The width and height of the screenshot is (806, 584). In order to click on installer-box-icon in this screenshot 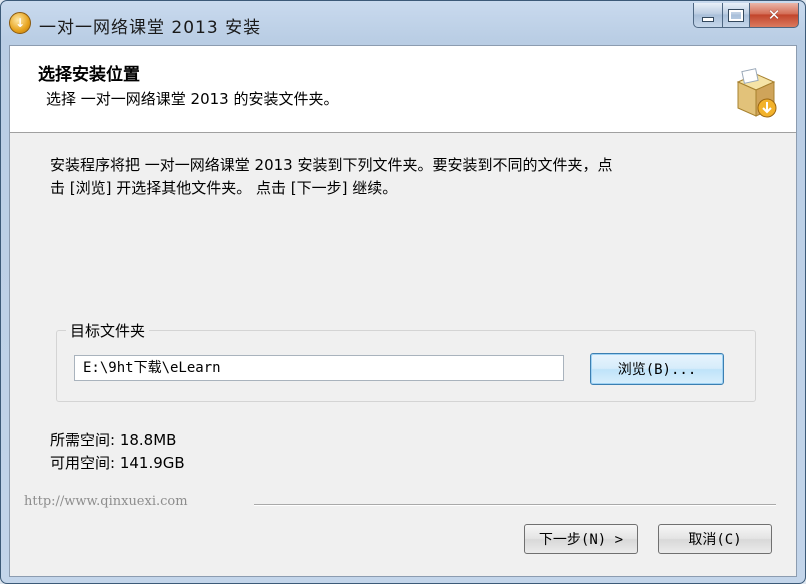, I will do `click(756, 93)`.